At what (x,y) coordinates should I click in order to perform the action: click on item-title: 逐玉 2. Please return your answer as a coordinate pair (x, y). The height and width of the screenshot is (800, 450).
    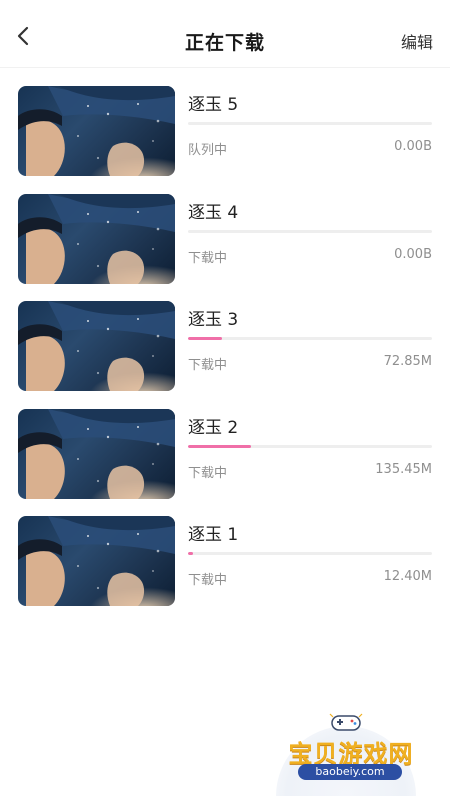
    Looking at the image, I should click on (213, 427).